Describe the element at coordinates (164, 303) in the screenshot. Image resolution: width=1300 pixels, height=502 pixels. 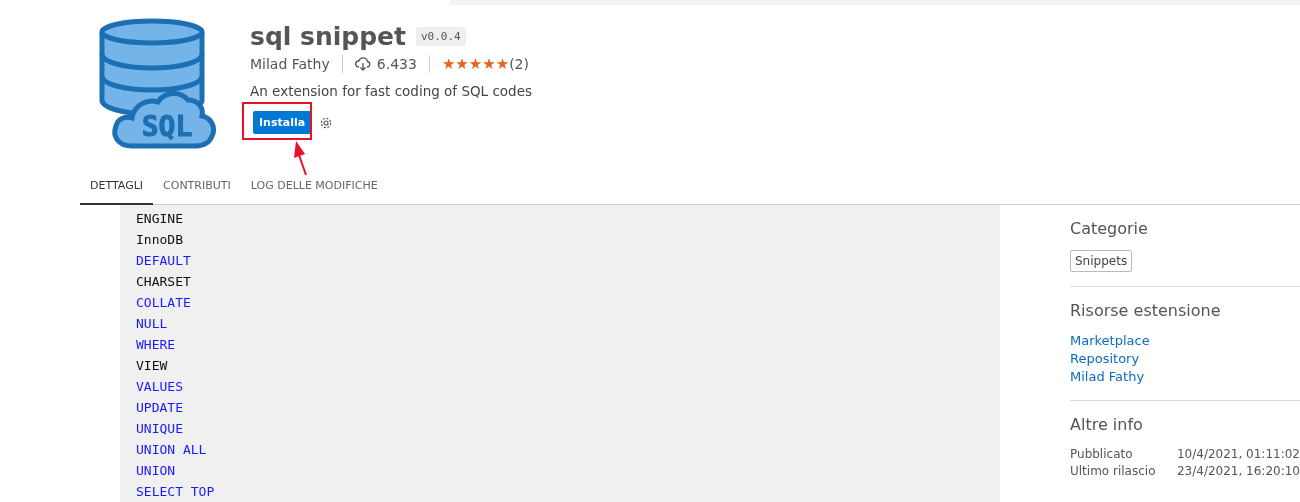
I see `code-line: COLLATE` at that location.